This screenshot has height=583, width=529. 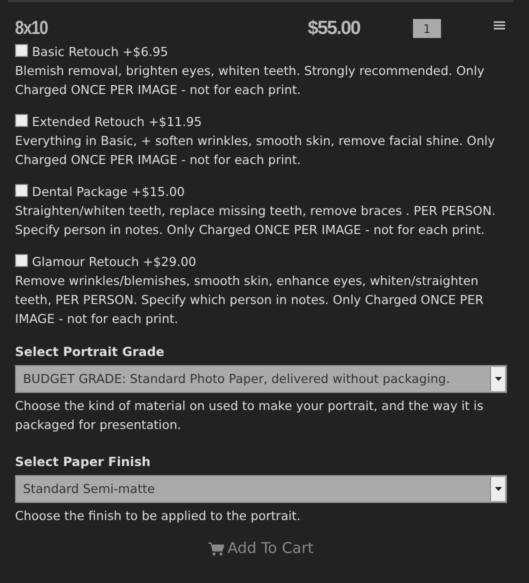 I want to click on help-text: Choose the kind of material on used to make your portrait, and the way it is packaged for presentation., so click(x=249, y=416).